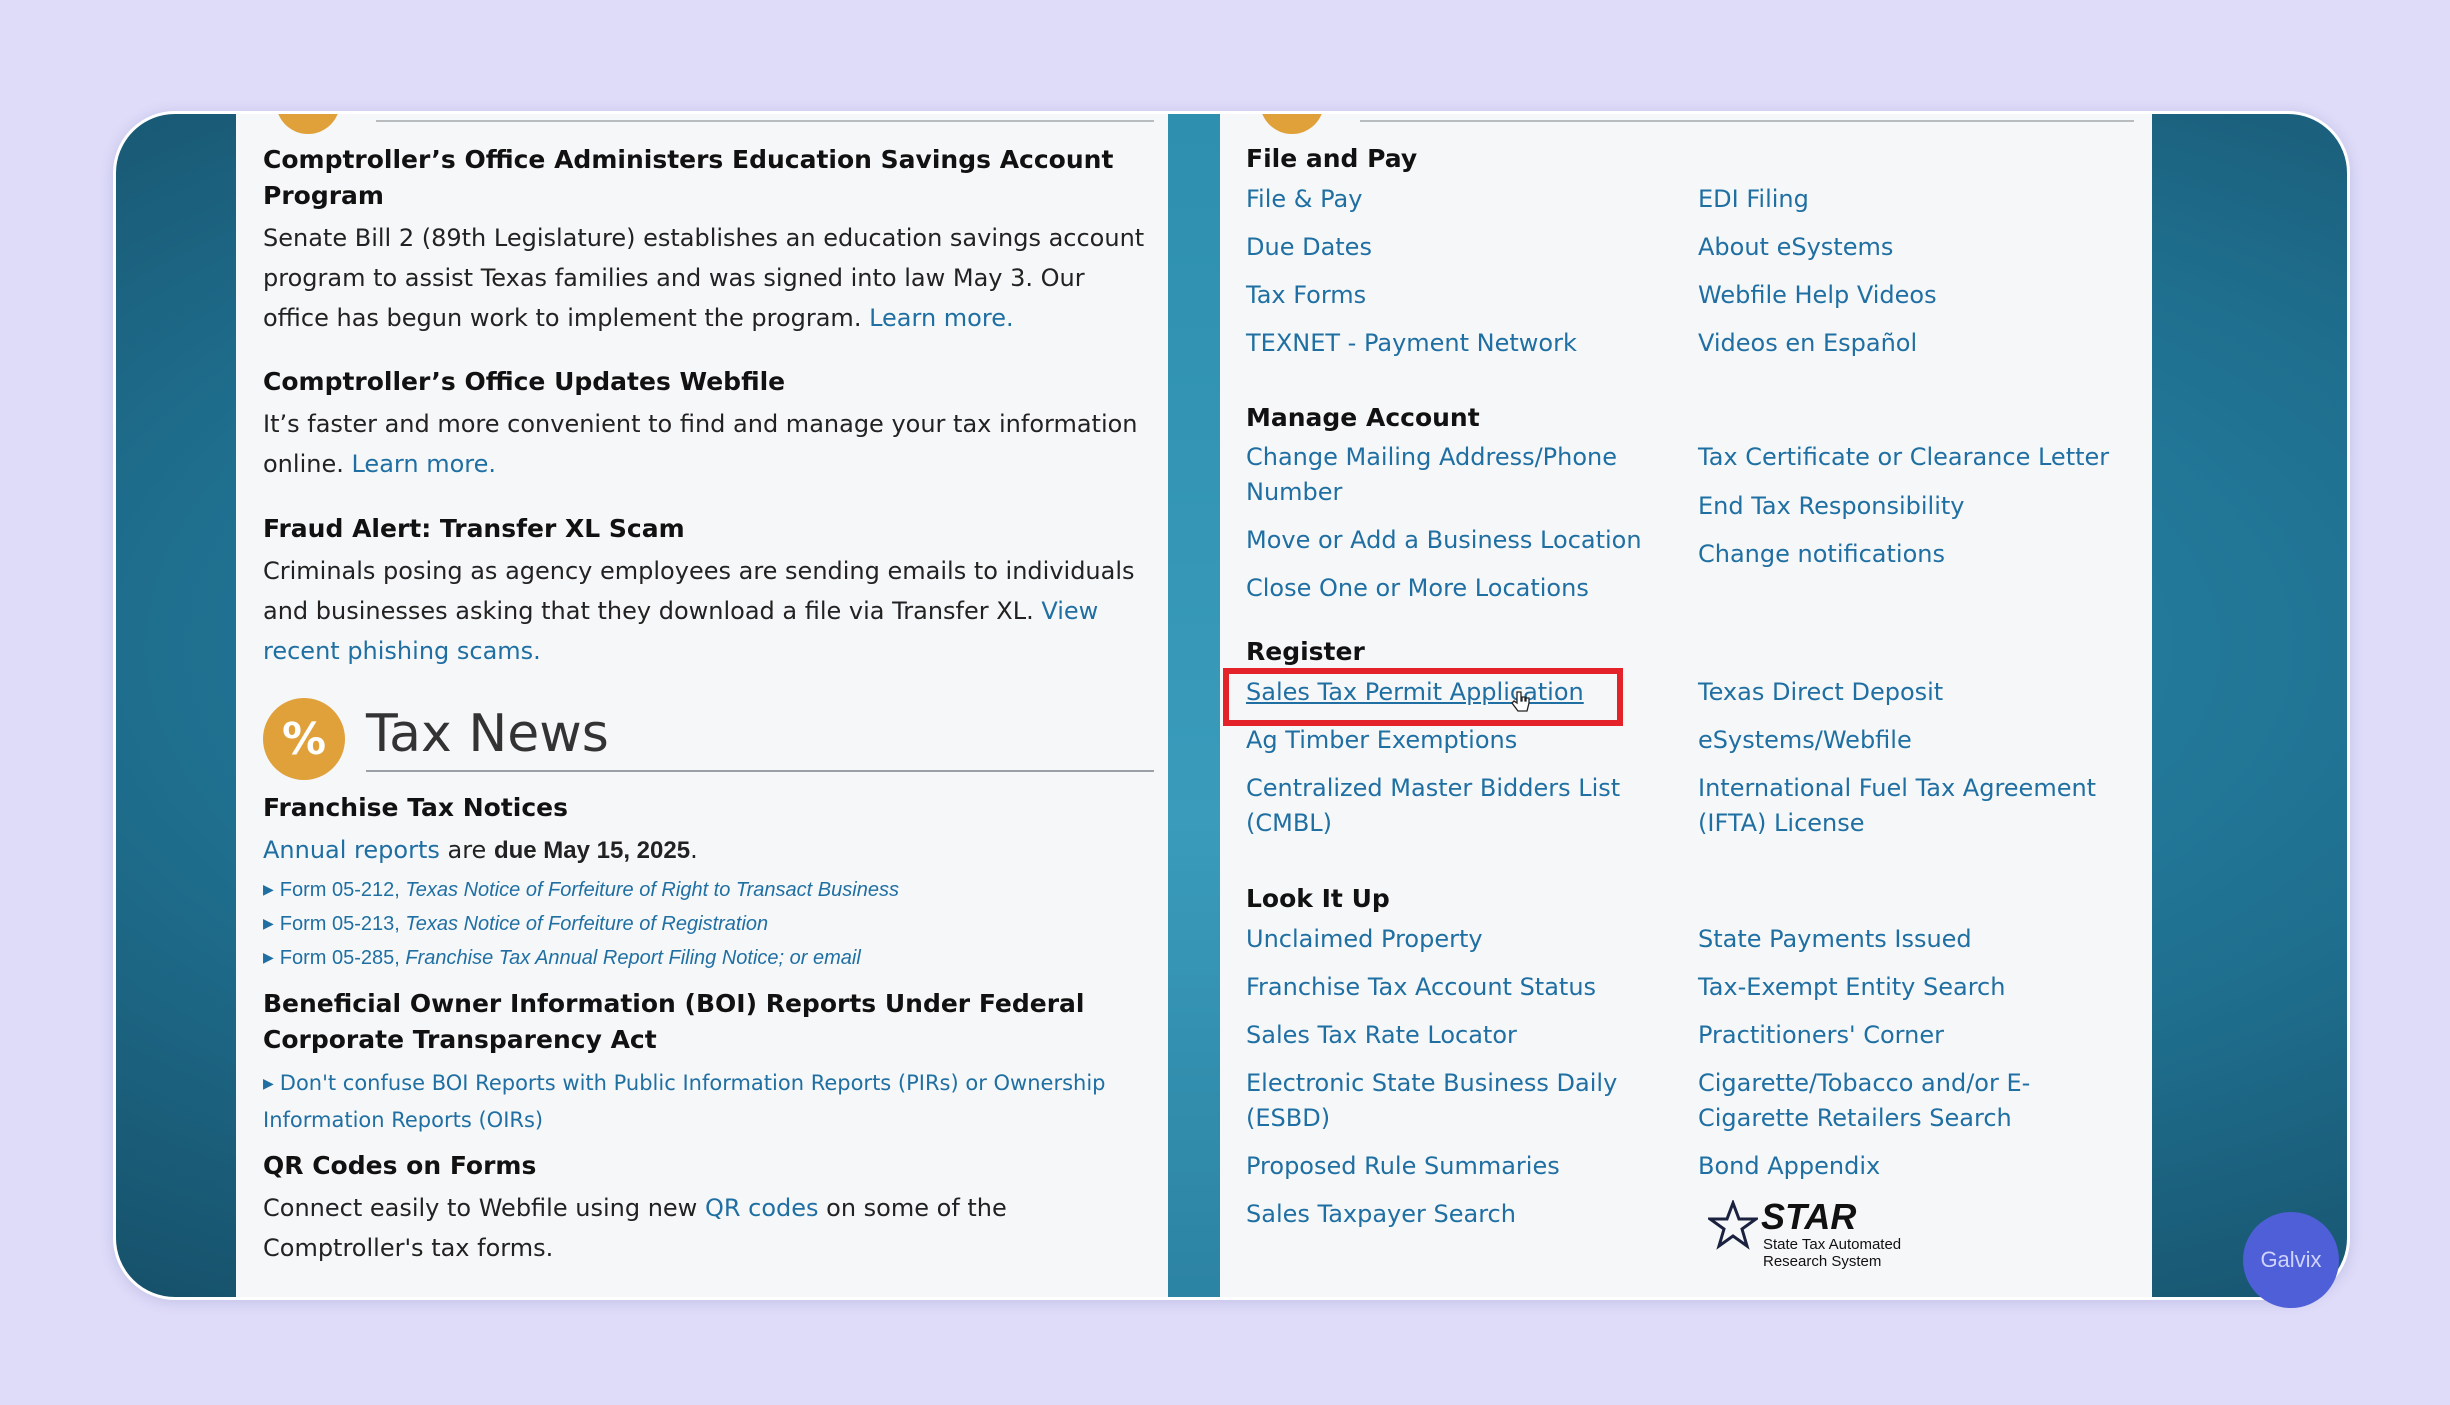 This screenshot has width=2450, height=1405. What do you see at coordinates (1808, 1217) in the screenshot?
I see `star-logo-word: STAR` at bounding box center [1808, 1217].